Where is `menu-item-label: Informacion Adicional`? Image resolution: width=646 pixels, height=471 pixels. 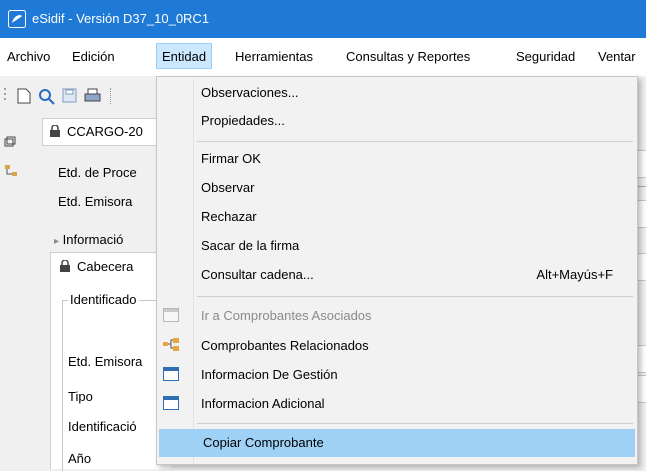
menu-item-label: Informacion Adicional is located at coordinates (263, 403).